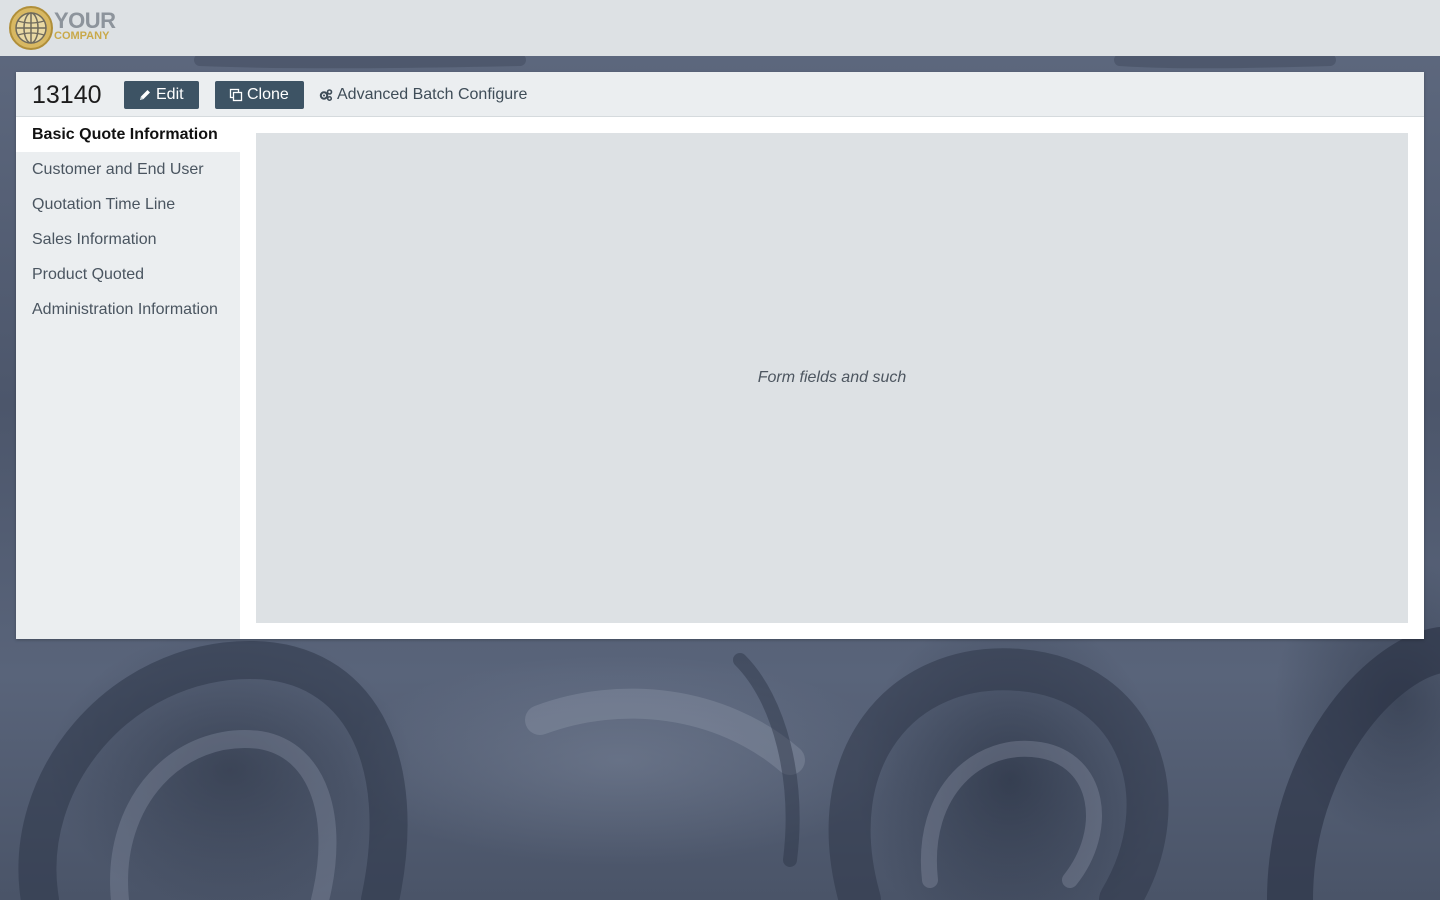 The height and width of the screenshot is (900, 1440). Describe the element at coordinates (170, 94) in the screenshot. I see `edit-button-label: Edit` at that location.